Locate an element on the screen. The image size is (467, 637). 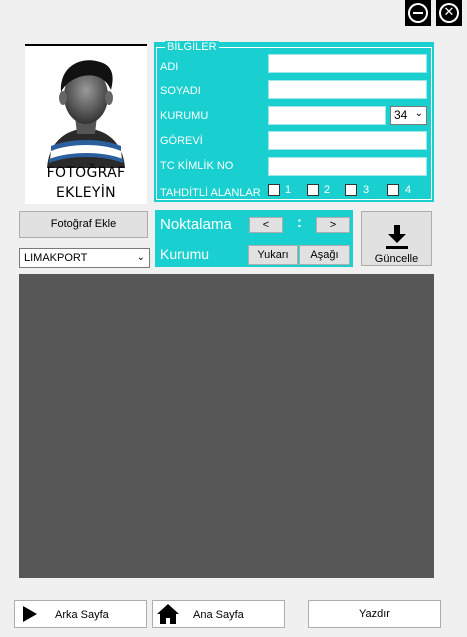
play-icon is located at coordinates (30, 614).